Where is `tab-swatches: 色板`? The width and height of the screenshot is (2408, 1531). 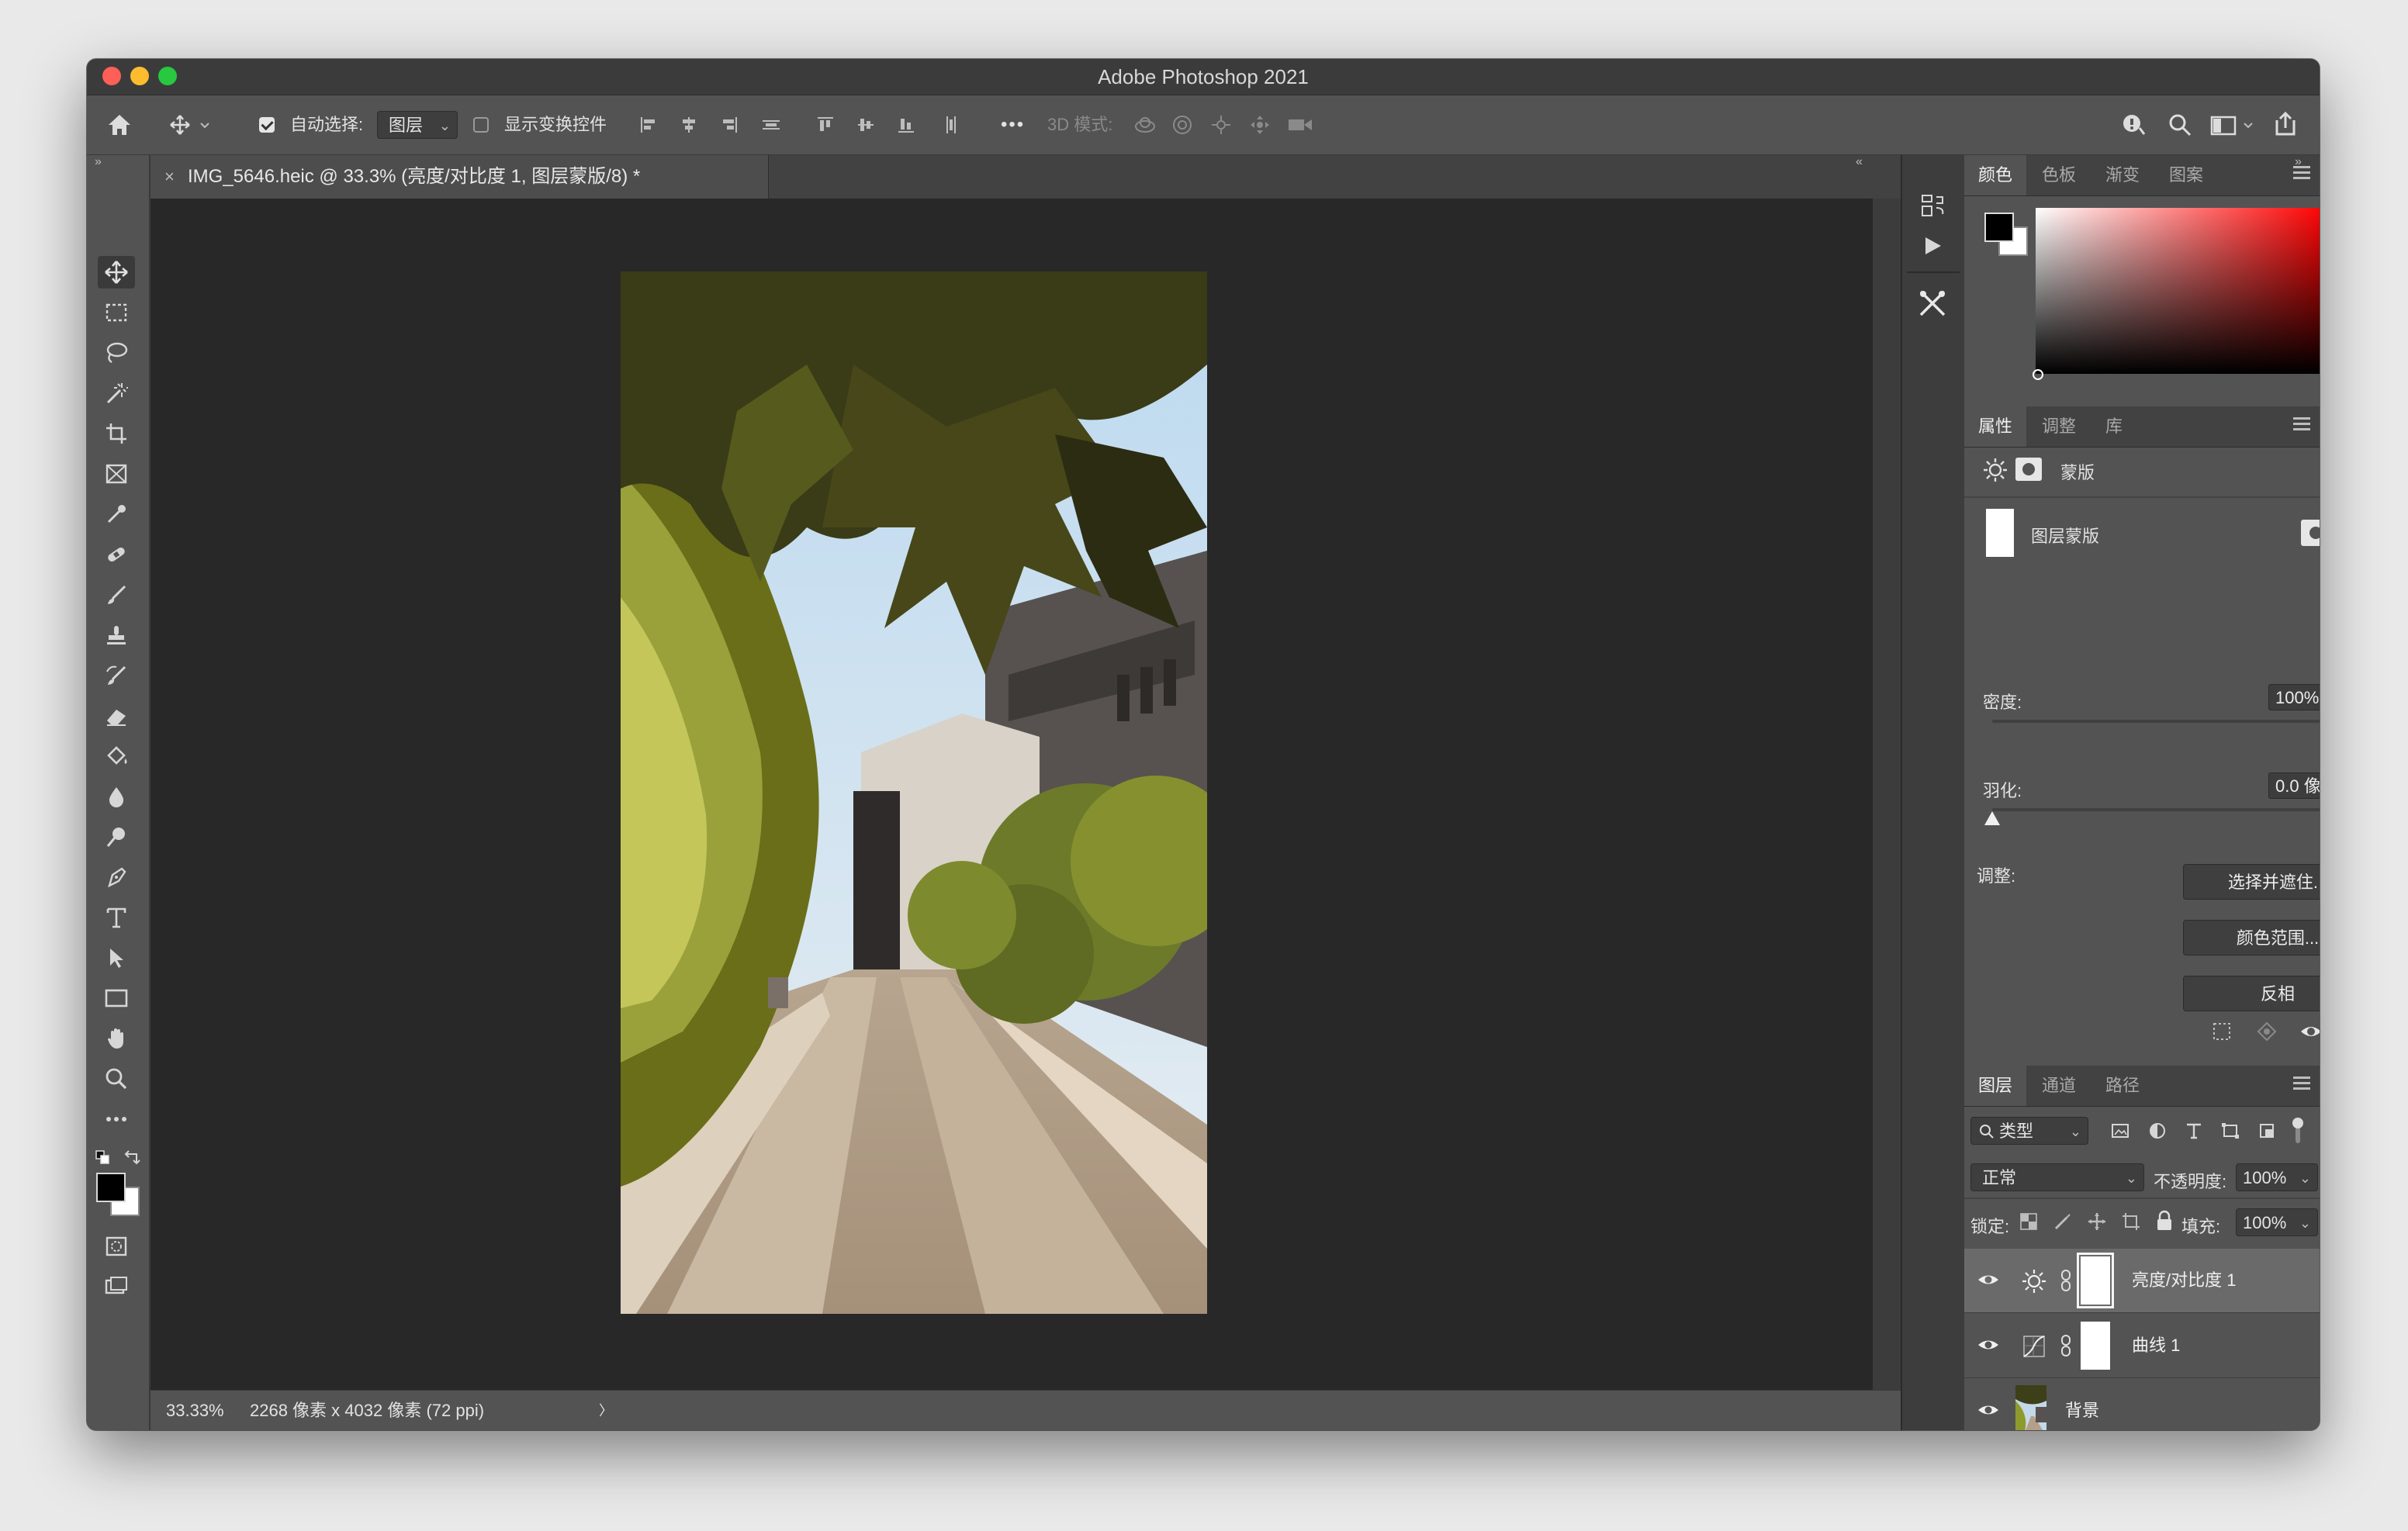 tab-swatches: 色板 is located at coordinates (2059, 175).